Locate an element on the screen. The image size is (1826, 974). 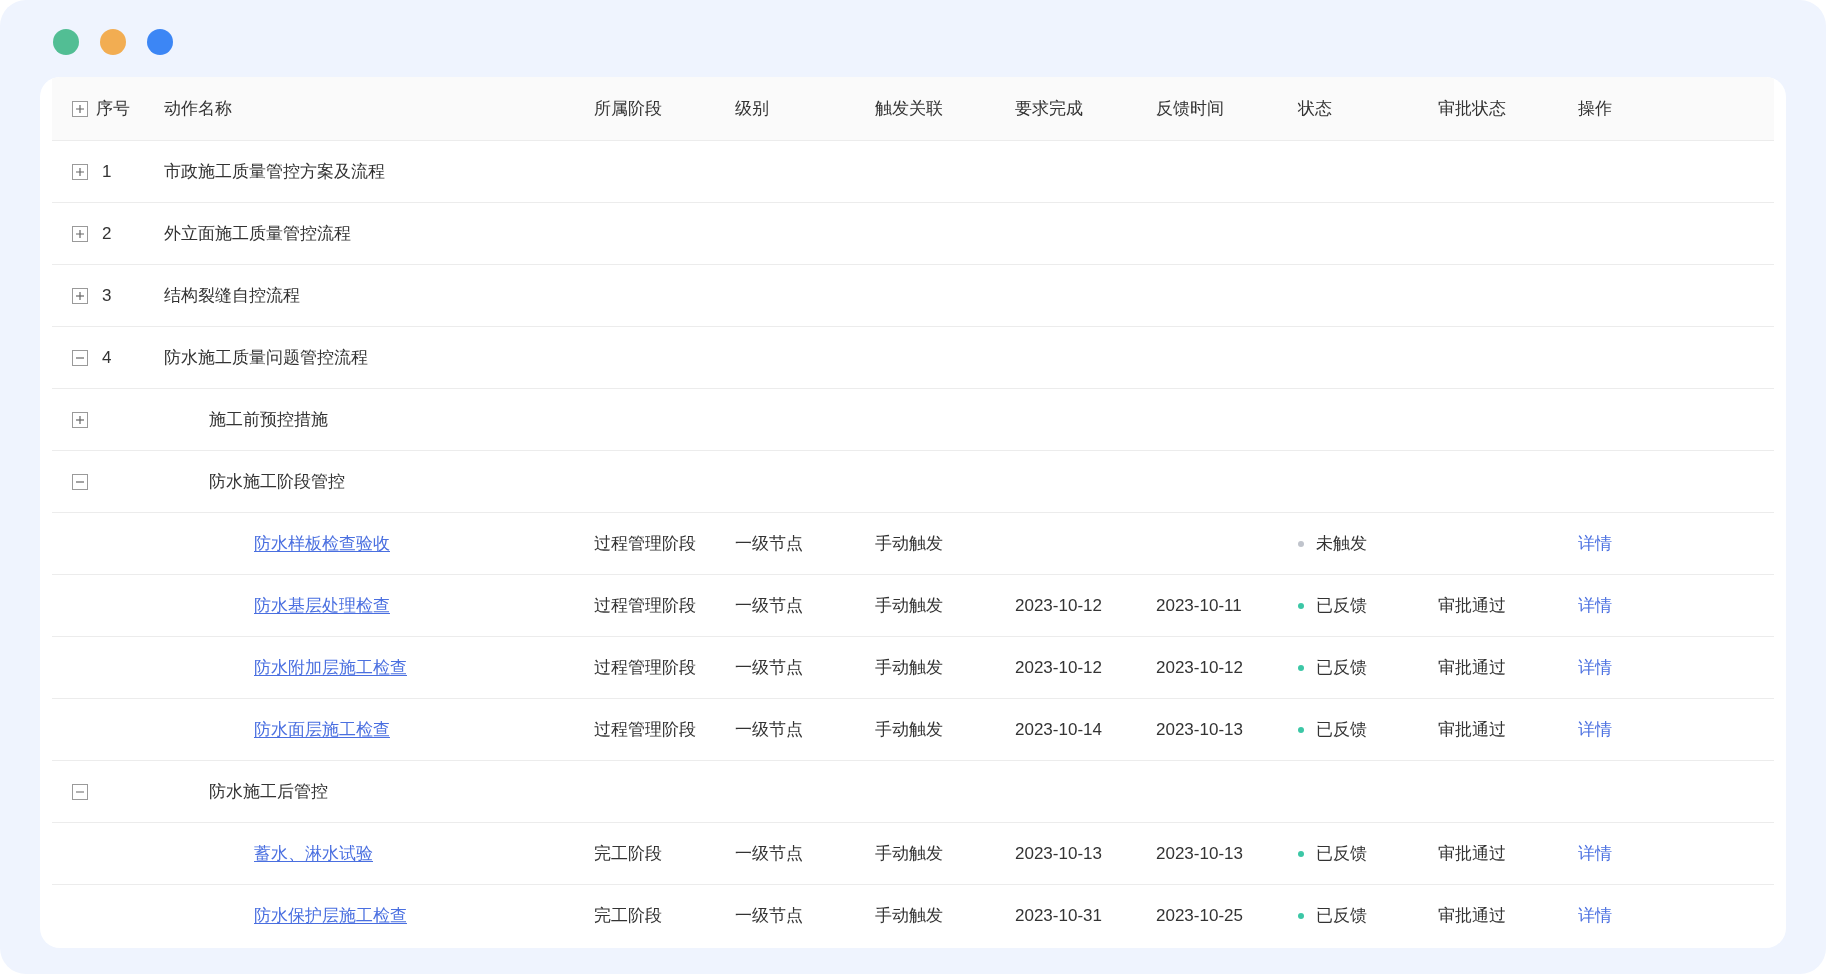
action-link: 防水附加层施工检查 is located at coordinates (330, 667).